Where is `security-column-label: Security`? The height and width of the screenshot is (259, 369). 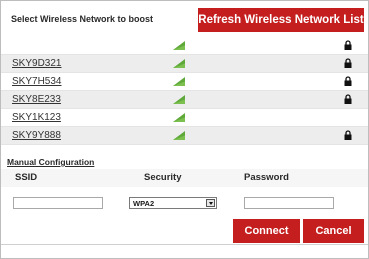 security-column-label: Security is located at coordinates (163, 177).